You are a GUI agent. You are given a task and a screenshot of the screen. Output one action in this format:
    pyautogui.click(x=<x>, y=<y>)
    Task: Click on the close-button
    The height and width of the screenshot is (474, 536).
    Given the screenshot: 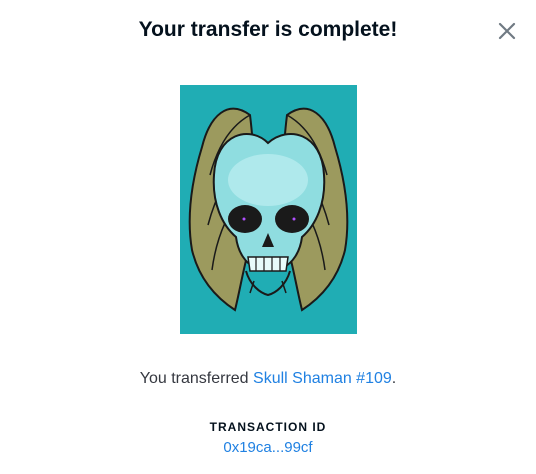 What is the action you would take?
    pyautogui.click(x=507, y=31)
    